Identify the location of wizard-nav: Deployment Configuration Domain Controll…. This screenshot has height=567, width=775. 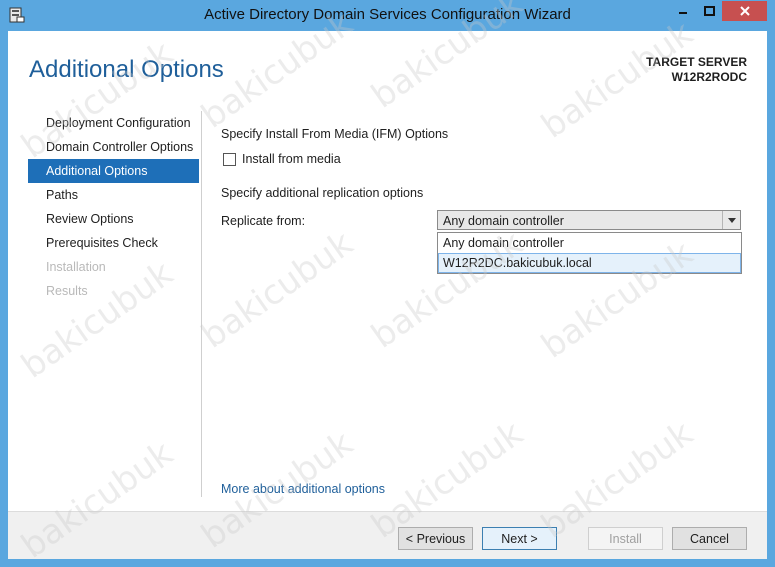
(113, 207).